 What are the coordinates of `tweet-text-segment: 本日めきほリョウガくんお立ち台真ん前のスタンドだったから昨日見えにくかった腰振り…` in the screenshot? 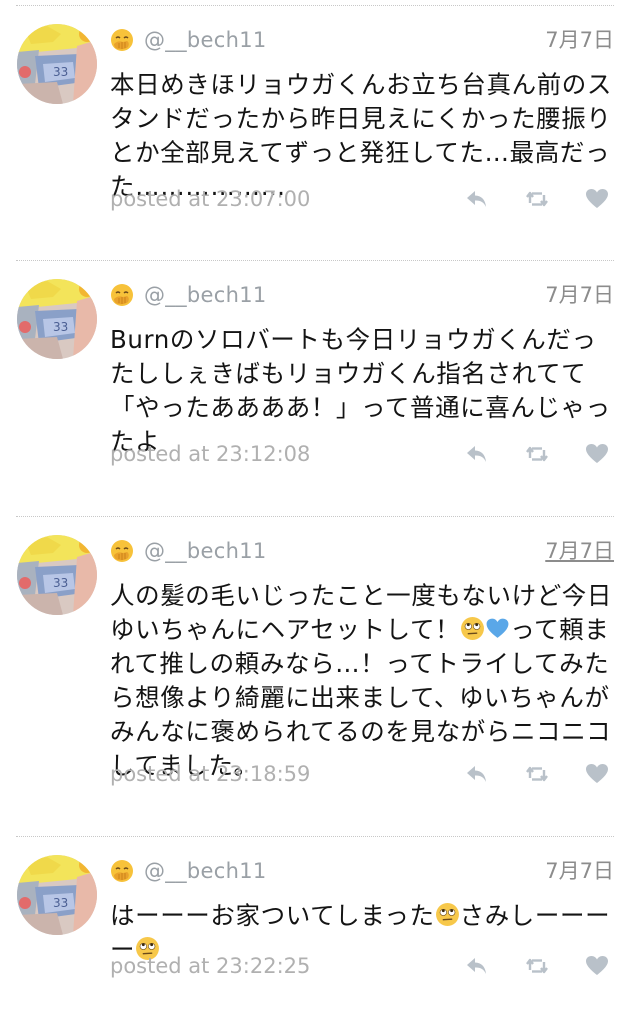 It's located at (361, 135).